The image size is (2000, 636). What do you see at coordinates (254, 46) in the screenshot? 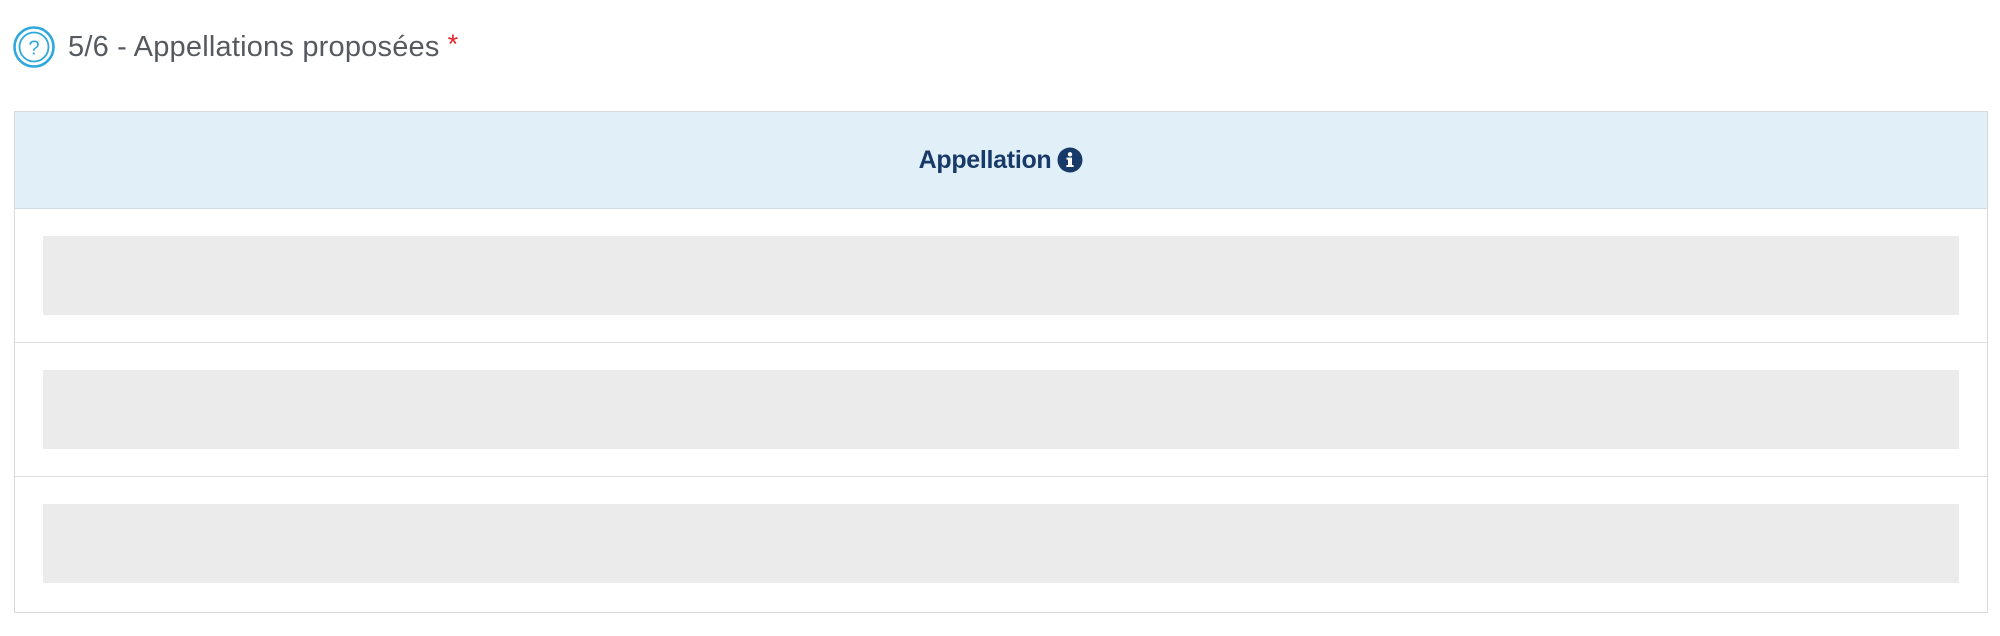
I see `section-title: 5/6 - Appellations proposées` at bounding box center [254, 46].